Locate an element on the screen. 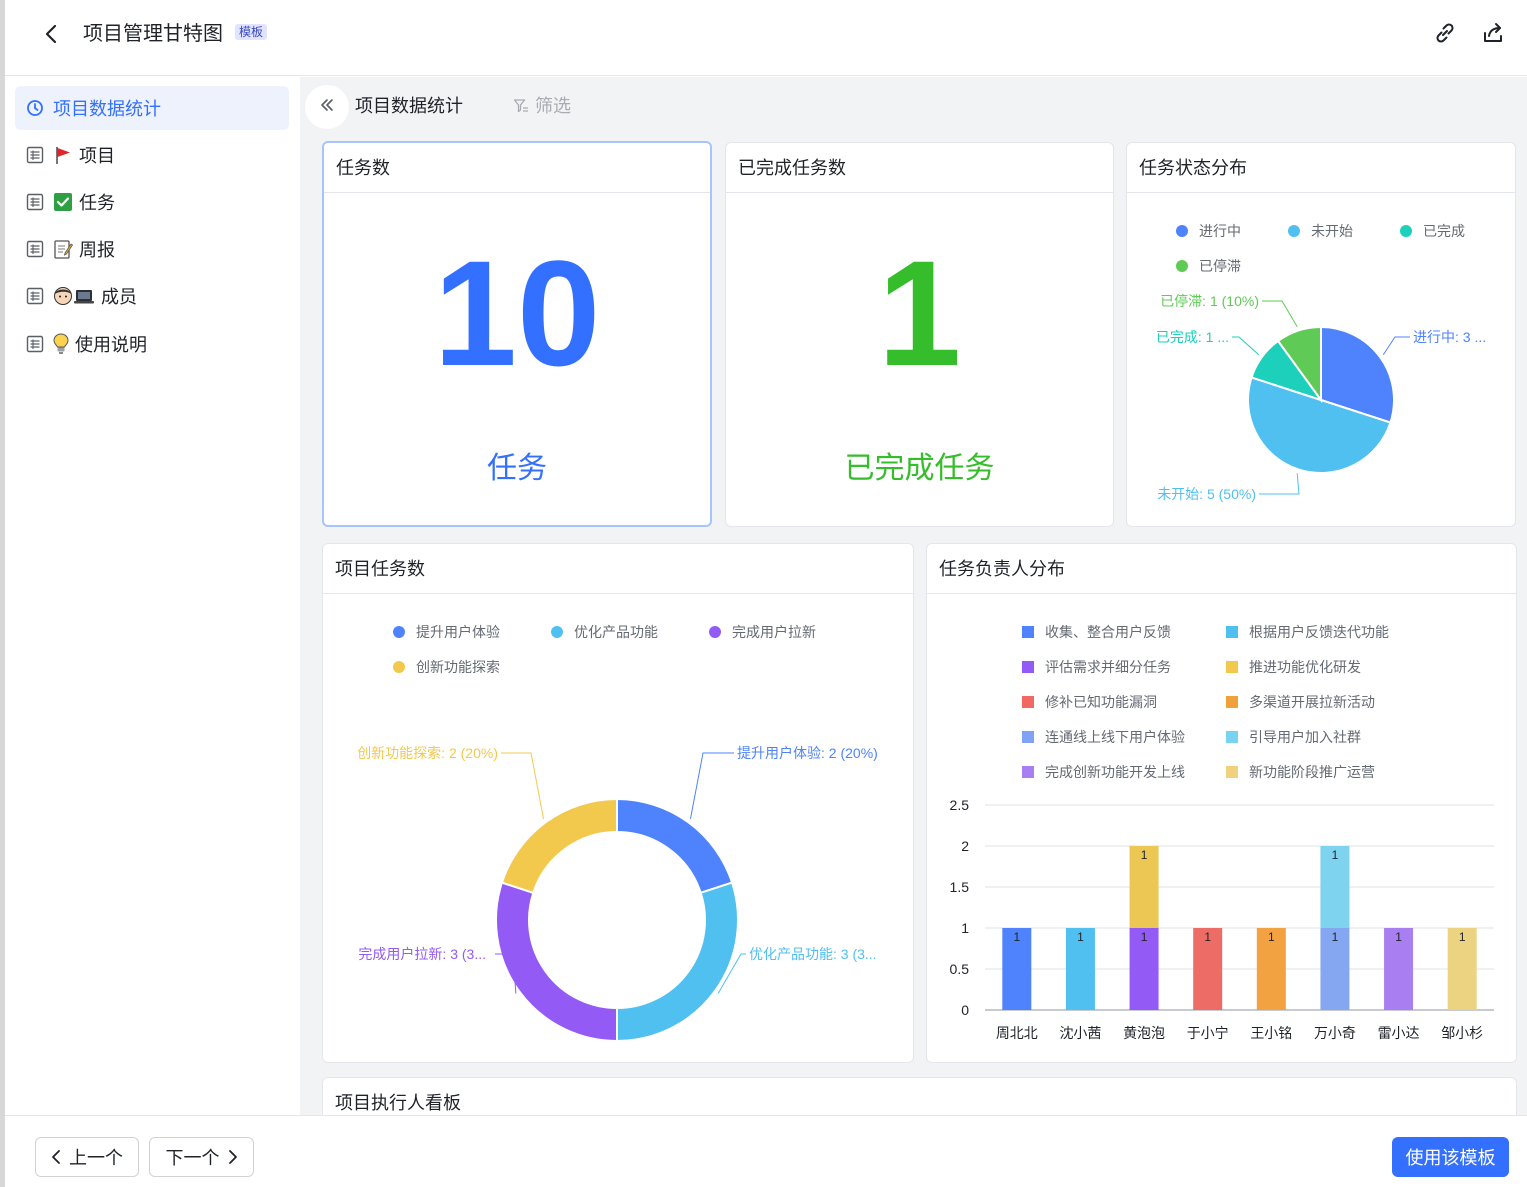  next-button: 下一个 is located at coordinates (201, 1157).